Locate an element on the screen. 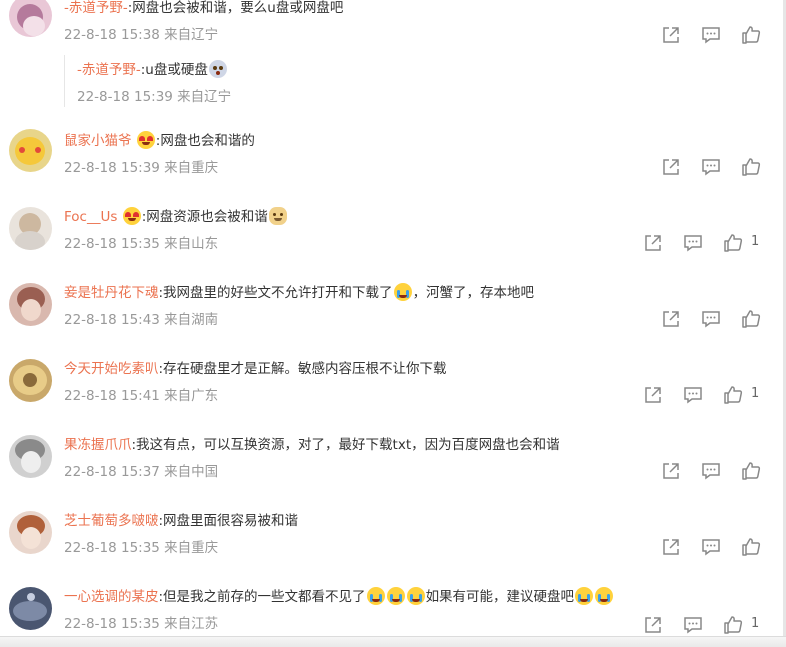 The width and height of the screenshot is (786, 647). comment-line: -赤道予野-:网盘也会被和谐，要么u盘或网盘吧 is located at coordinates (203, 9).